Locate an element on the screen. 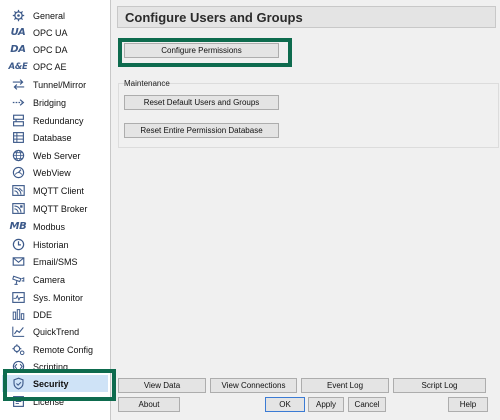 The width and height of the screenshot is (500, 420). cancel-button: Cancel is located at coordinates (367, 404).